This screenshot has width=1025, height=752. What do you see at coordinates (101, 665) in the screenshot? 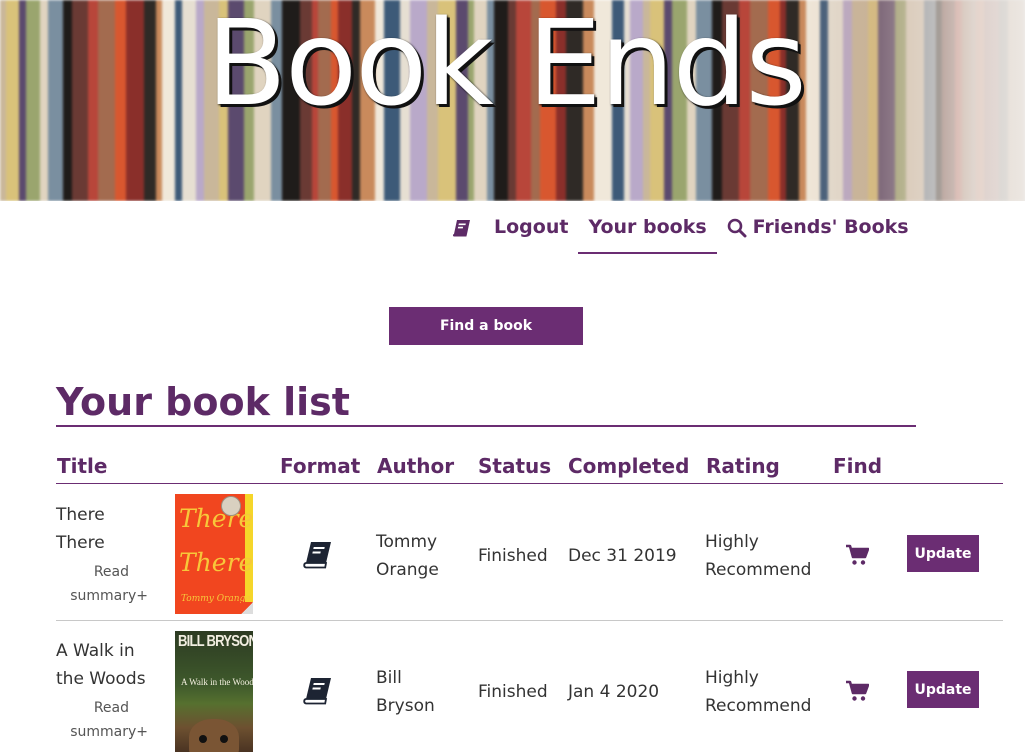
I see `book-title: A Walk in the Woods` at bounding box center [101, 665].